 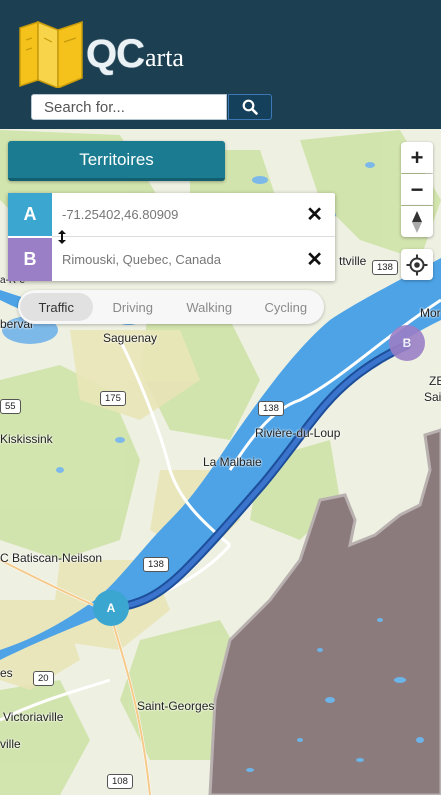 I want to click on compass-icon, so click(x=417, y=221).